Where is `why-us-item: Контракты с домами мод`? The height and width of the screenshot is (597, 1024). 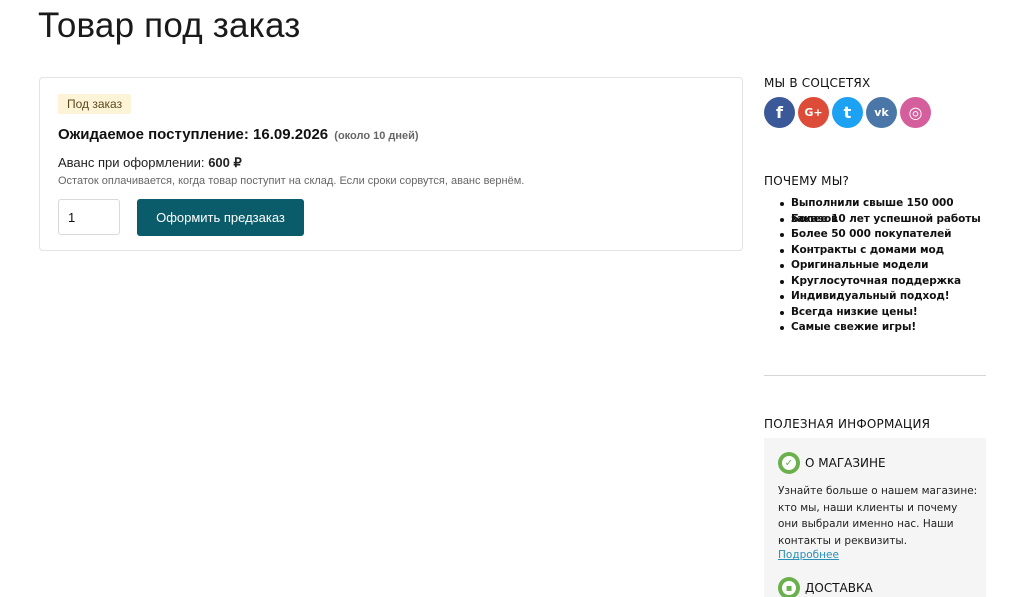 why-us-item: Контракты с домами мод is located at coordinates (875, 251).